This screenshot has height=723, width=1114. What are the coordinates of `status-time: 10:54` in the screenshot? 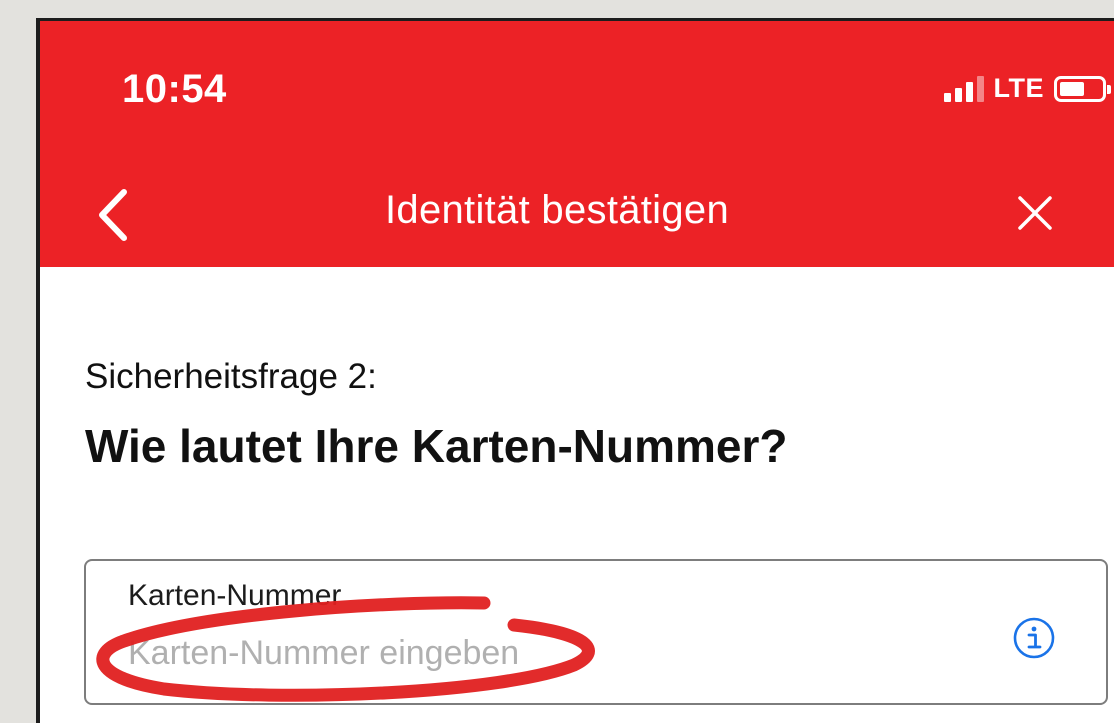 It's located at (174, 89).